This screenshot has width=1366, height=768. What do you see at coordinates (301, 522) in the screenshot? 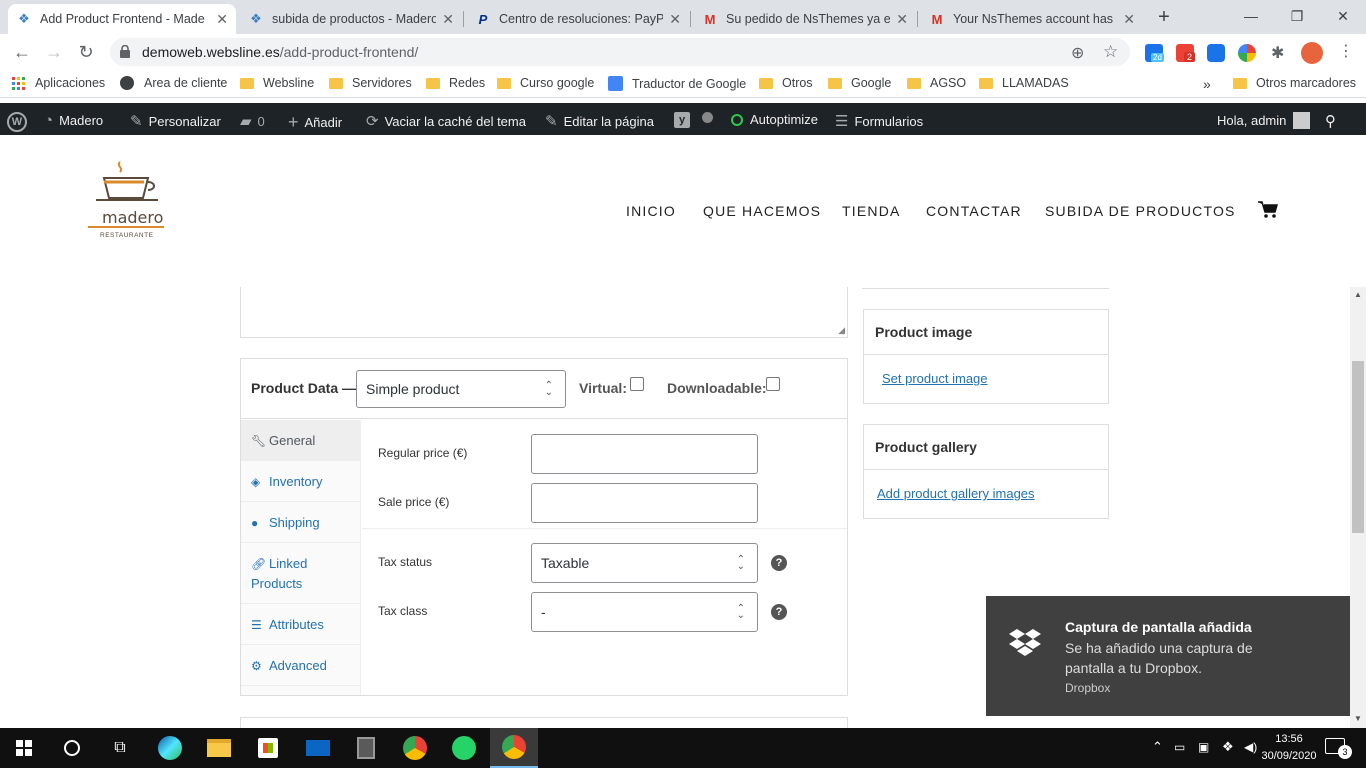
I see `tab-shipping: ● Shipping` at bounding box center [301, 522].